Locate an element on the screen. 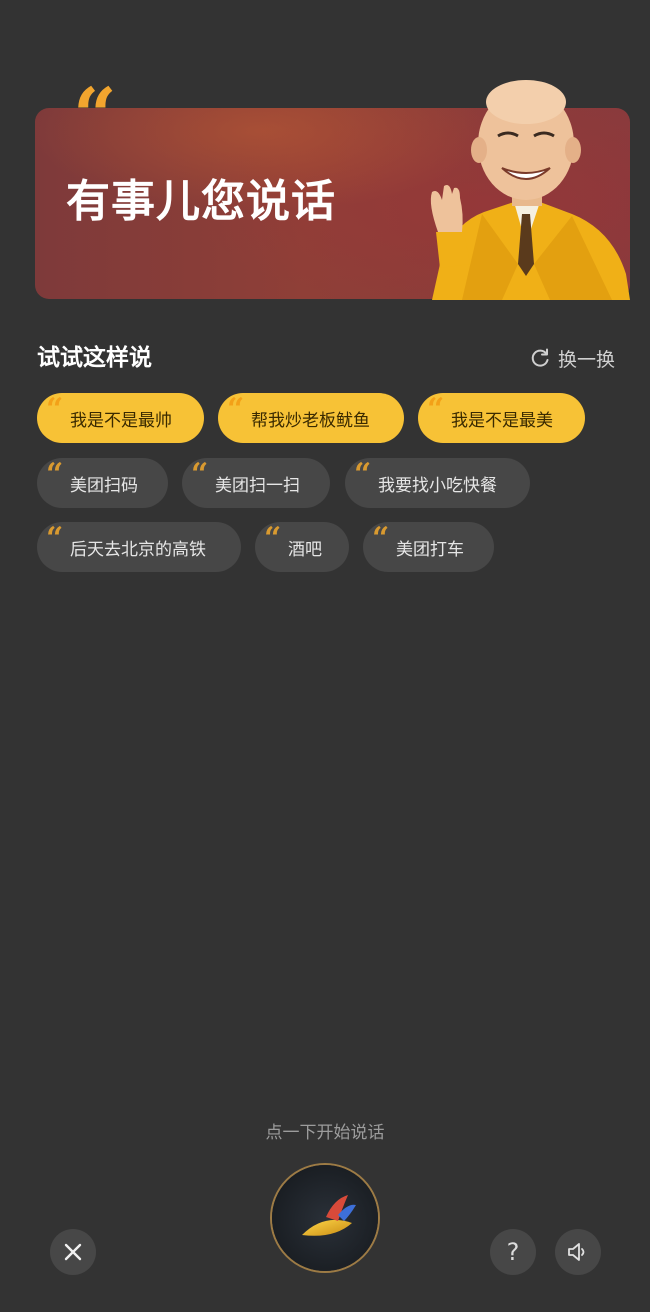 This screenshot has width=650, height=1312. suggestion-chip-label: 我是不是最帅 is located at coordinates (121, 420).